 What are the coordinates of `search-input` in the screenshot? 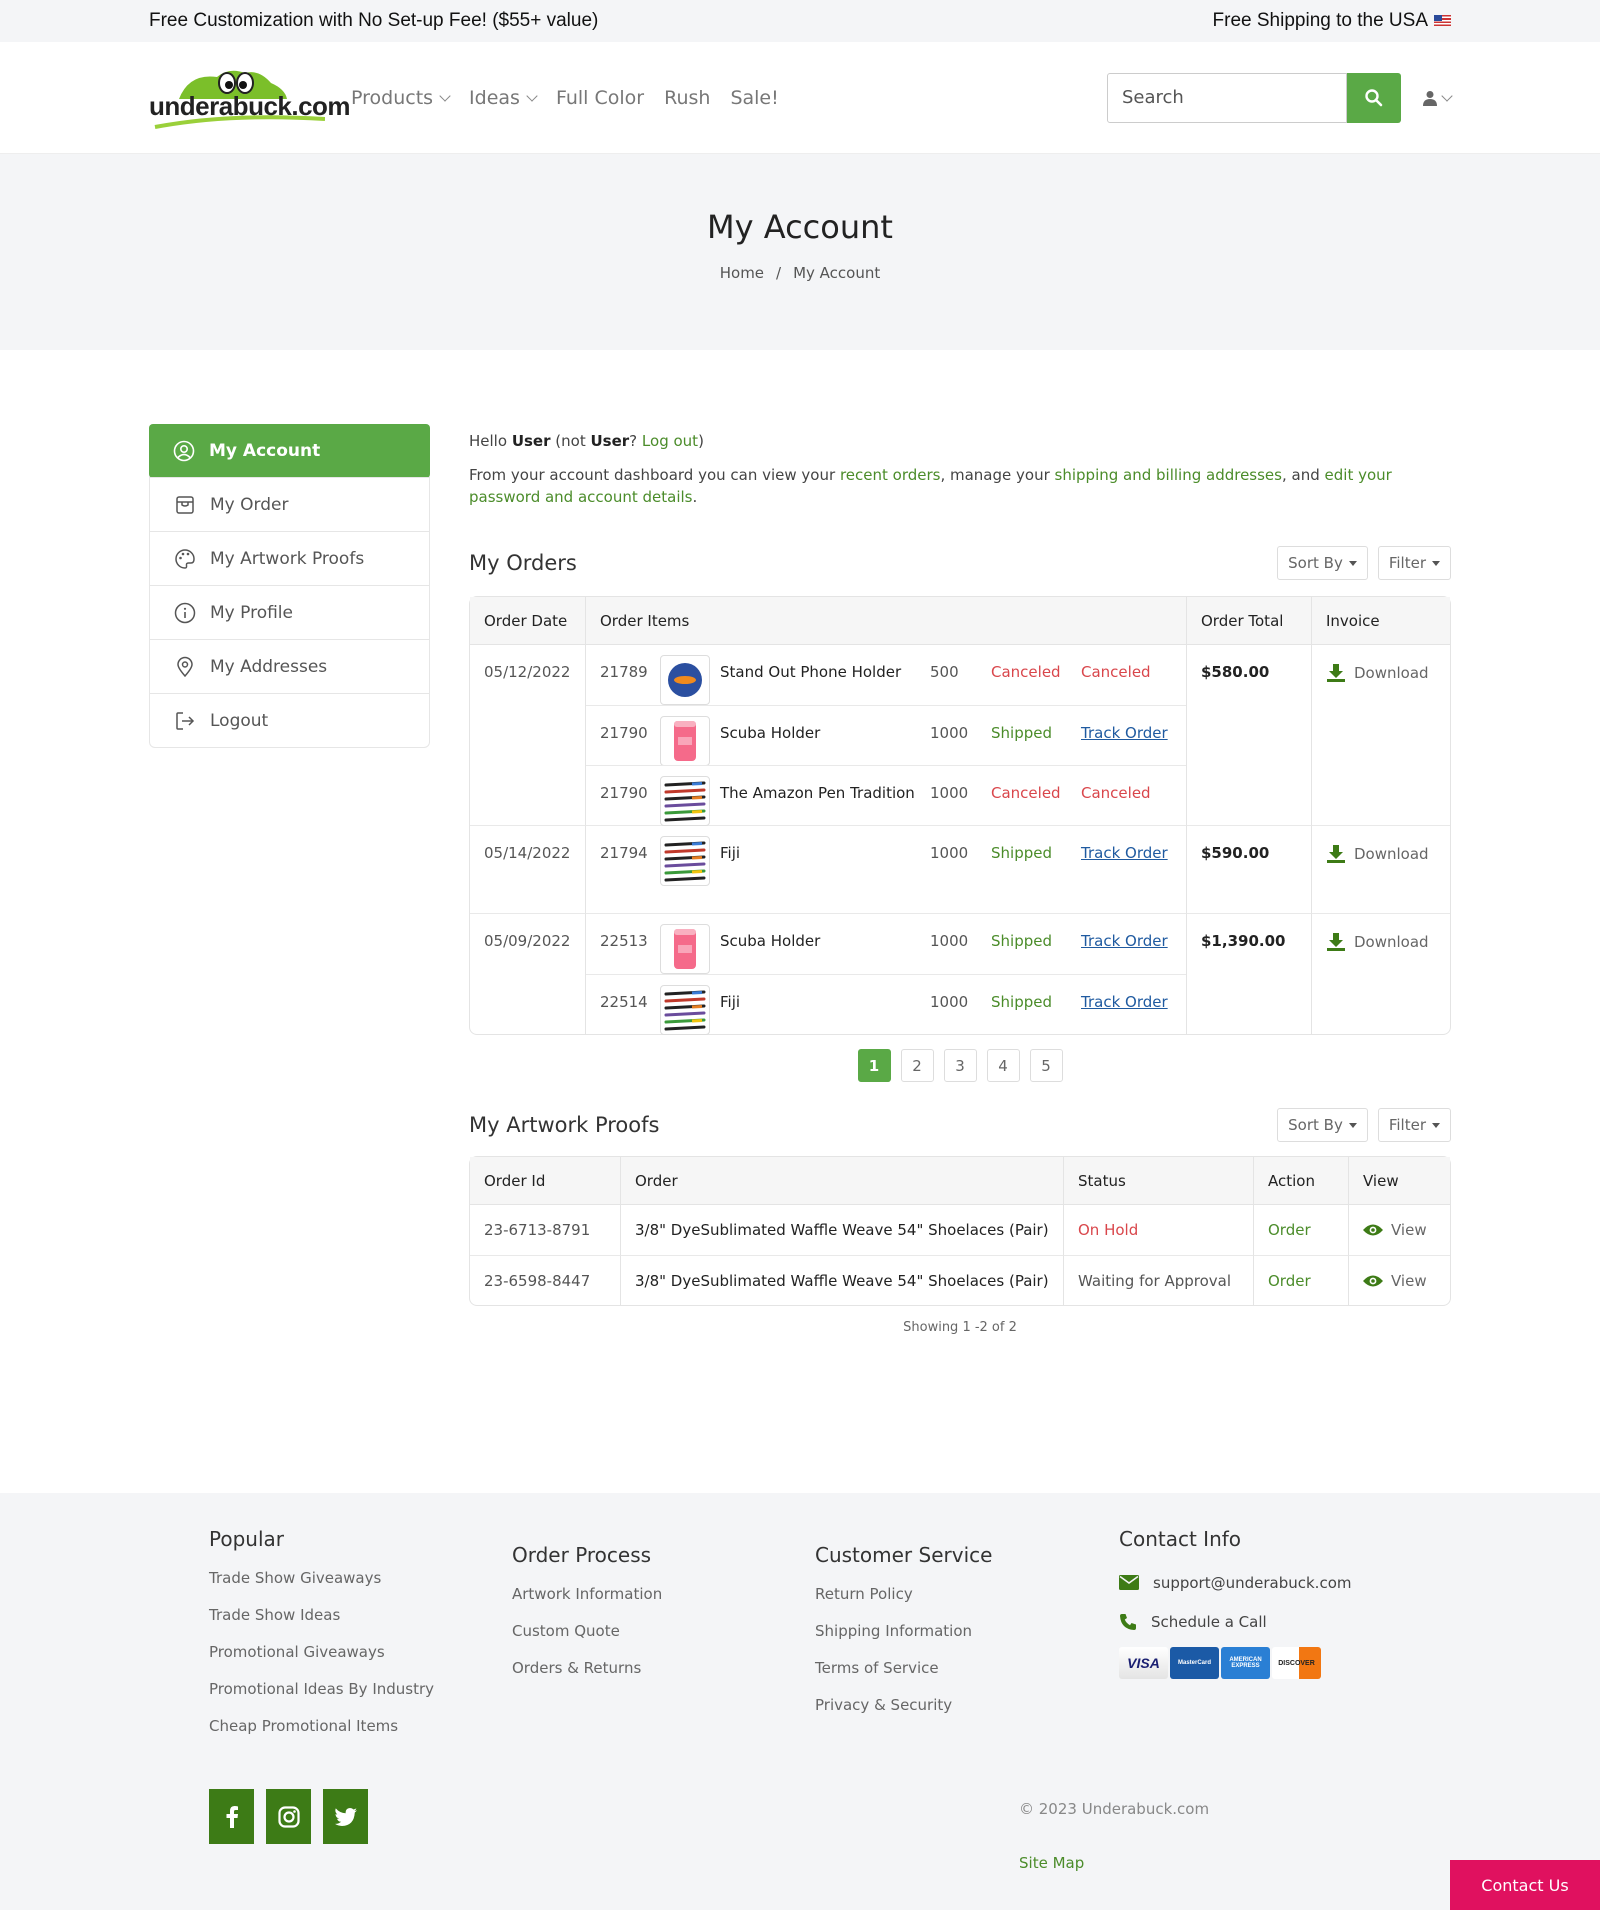 It's located at (1227, 97).